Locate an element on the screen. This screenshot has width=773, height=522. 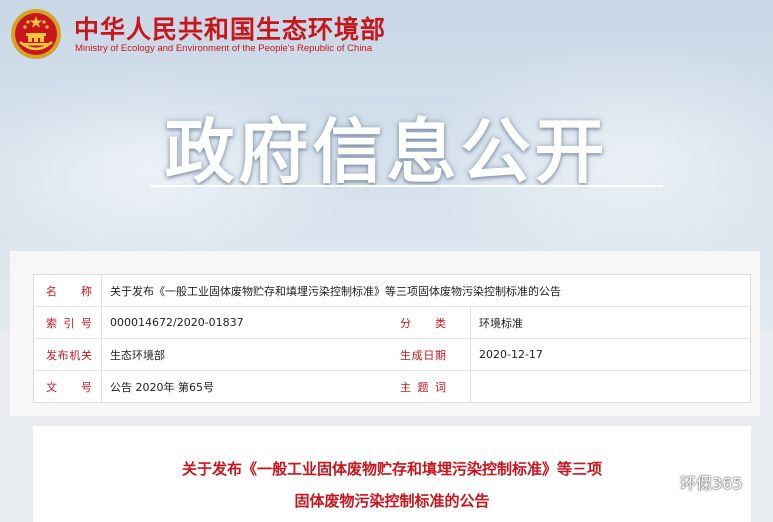
page-title: 政府信息公开 is located at coordinates (386, 152).